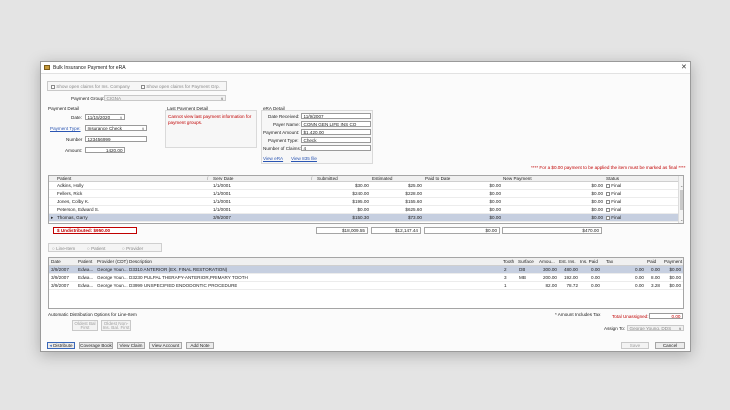  I want to click on claims-scrollbar: ⌃ ⌄, so click(680, 199).